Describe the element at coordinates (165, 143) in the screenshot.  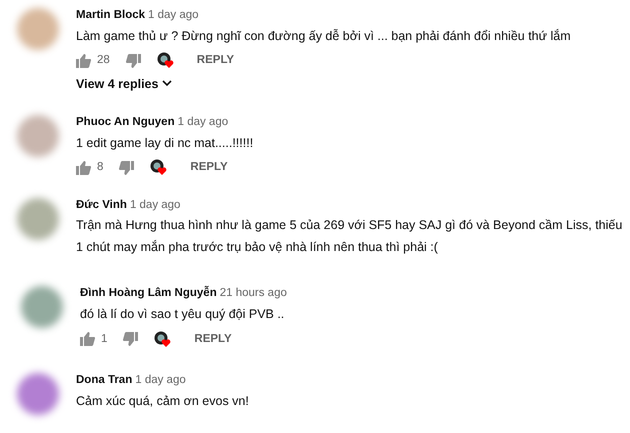
I see `comment-text: 1 edit game lay di nc mat.....!!!!!!` at that location.